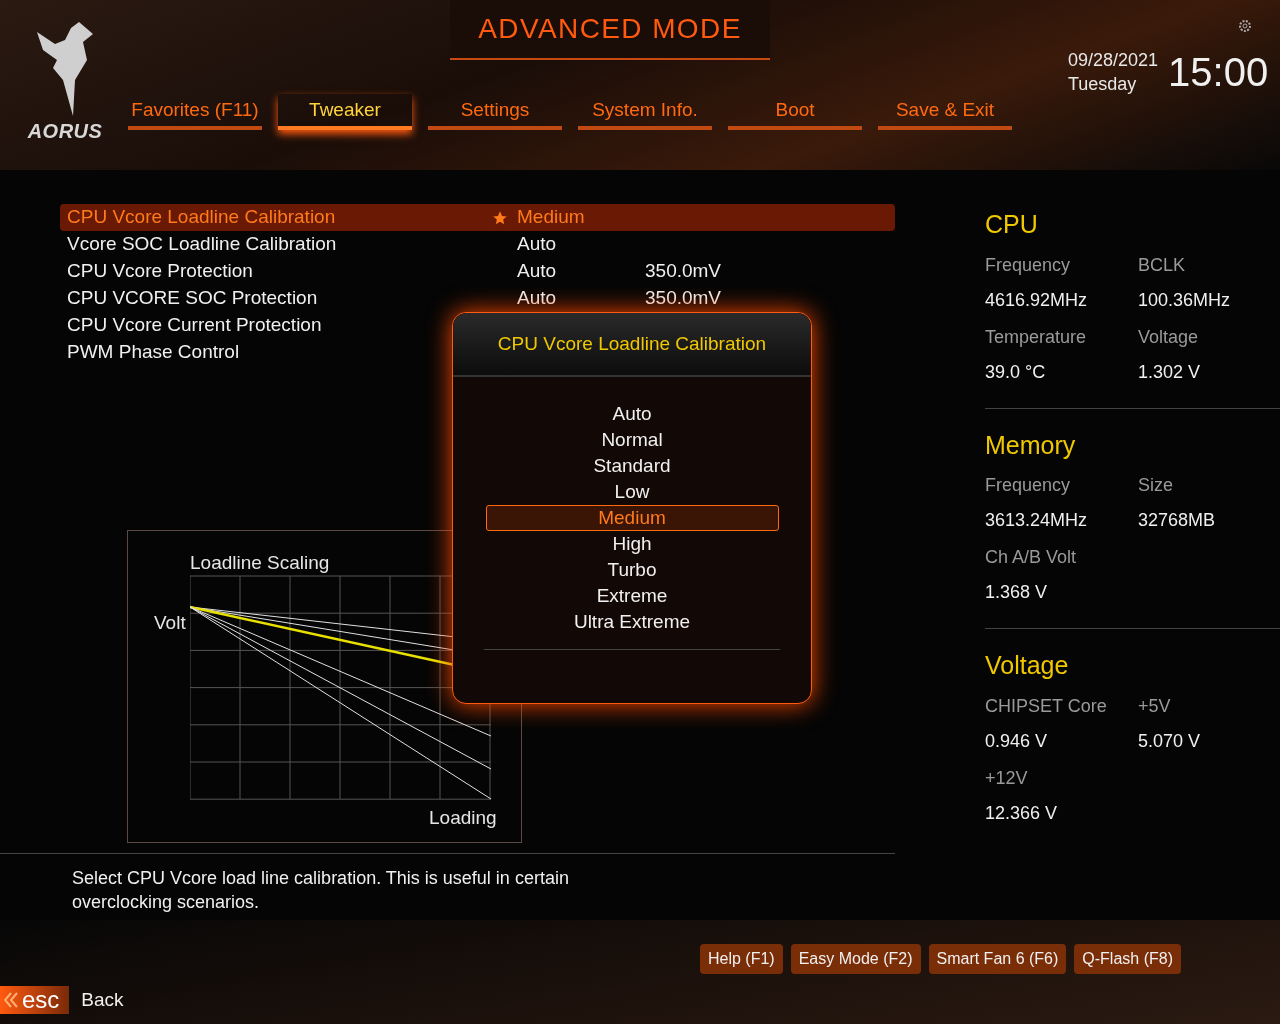 The width and height of the screenshot is (1280, 1024). I want to click on double-chevron-icon, so click(11, 1000).